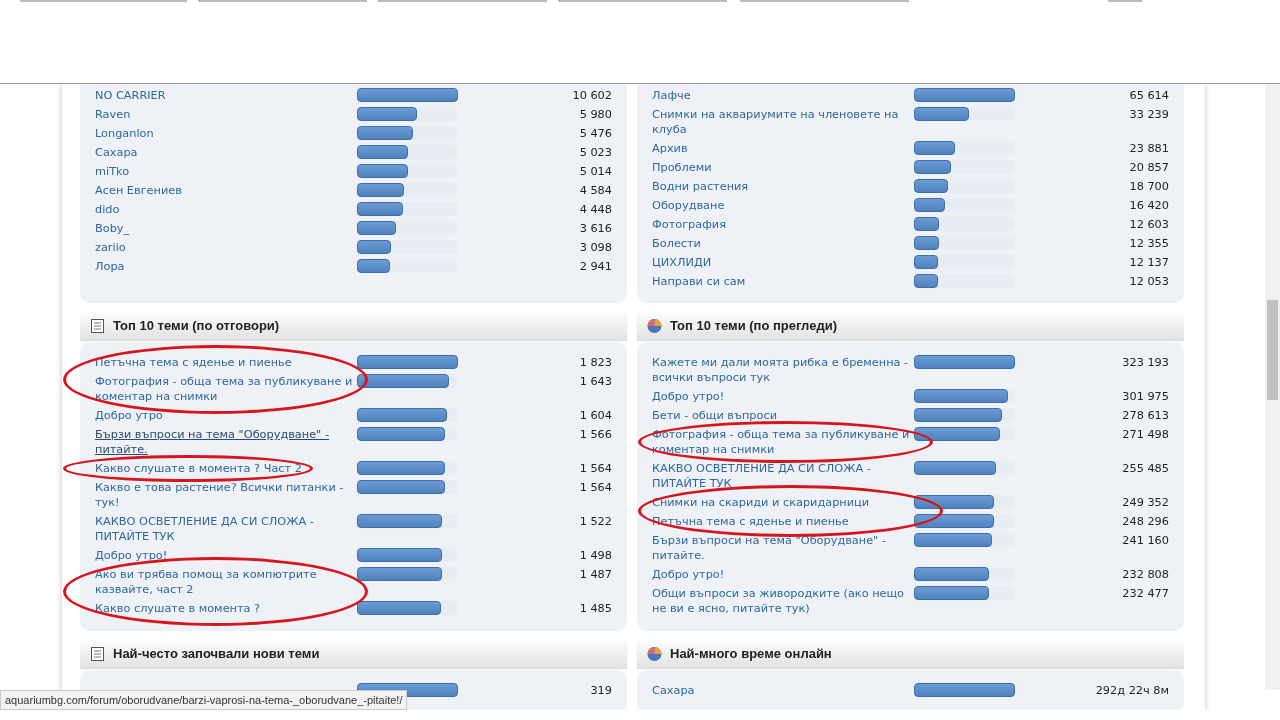  Describe the element at coordinates (600, 690) in the screenshot. I see `count-value: 319` at that location.